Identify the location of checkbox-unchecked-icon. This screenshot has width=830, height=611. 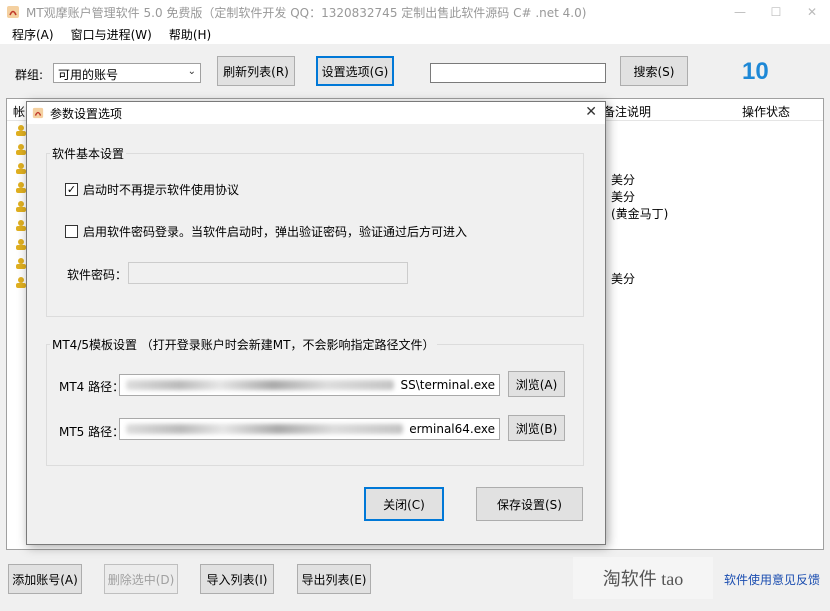
(71, 231).